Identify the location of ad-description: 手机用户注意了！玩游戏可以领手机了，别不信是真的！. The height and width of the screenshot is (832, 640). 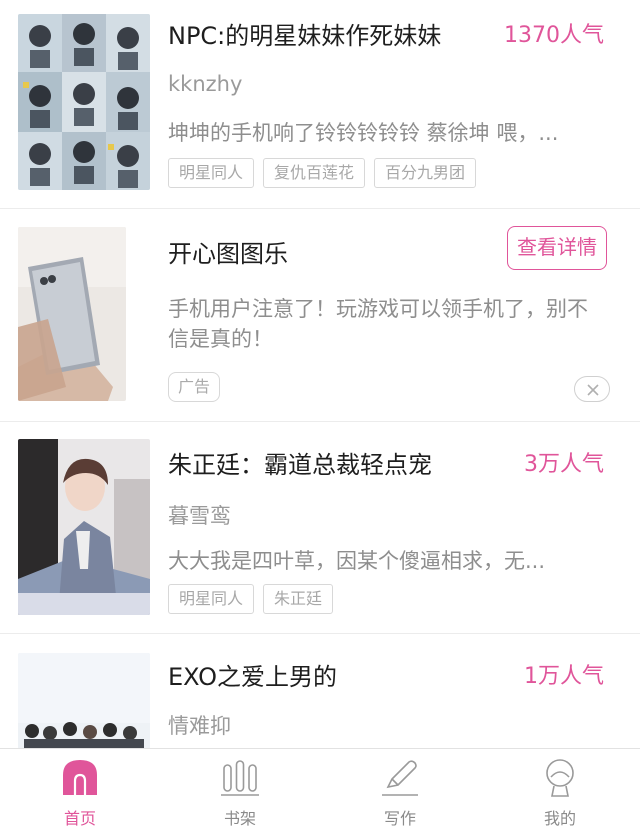
(378, 324).